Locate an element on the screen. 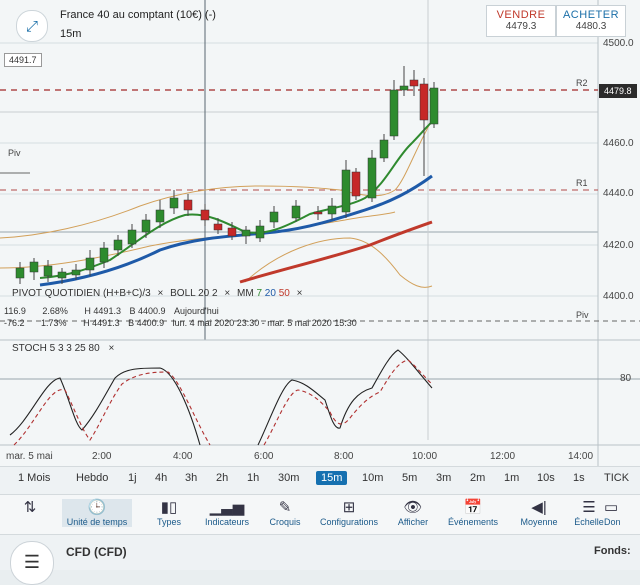 The width and height of the screenshot is (640, 585). row2-low: B 4400.9 is located at coordinates (146, 323).